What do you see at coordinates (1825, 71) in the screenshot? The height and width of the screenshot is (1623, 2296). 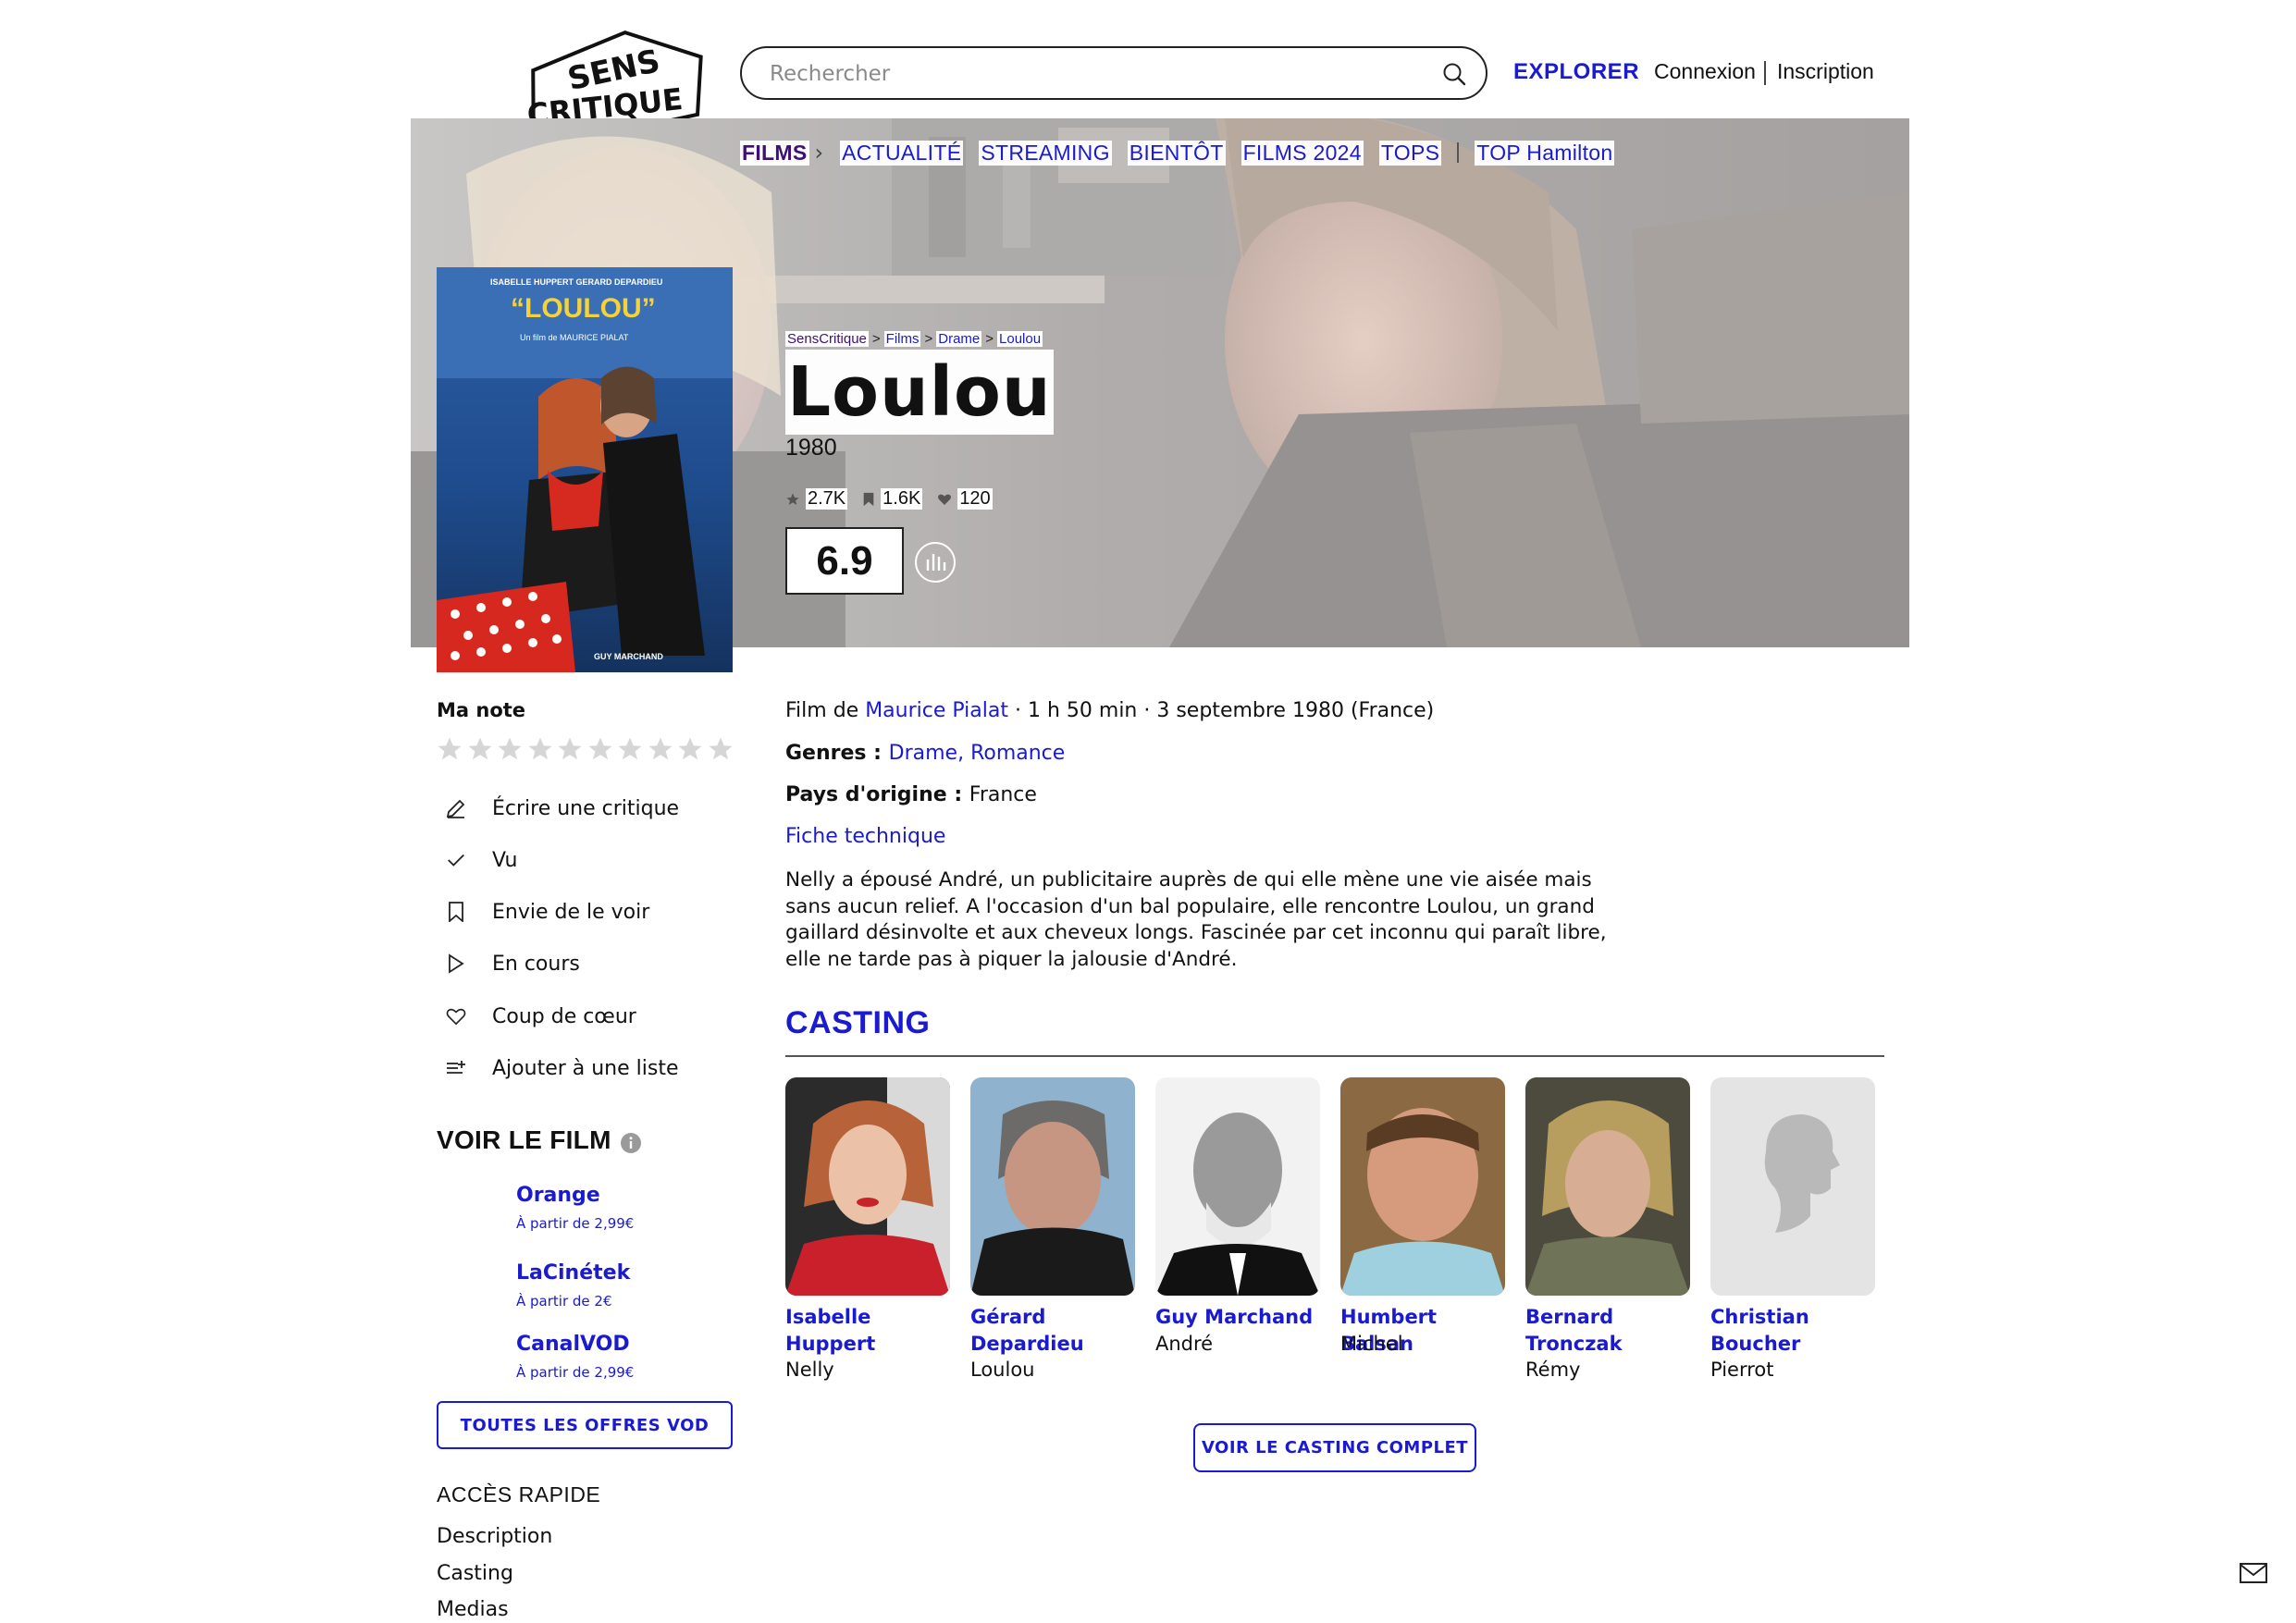 I see `signup-link: Inscription` at bounding box center [1825, 71].